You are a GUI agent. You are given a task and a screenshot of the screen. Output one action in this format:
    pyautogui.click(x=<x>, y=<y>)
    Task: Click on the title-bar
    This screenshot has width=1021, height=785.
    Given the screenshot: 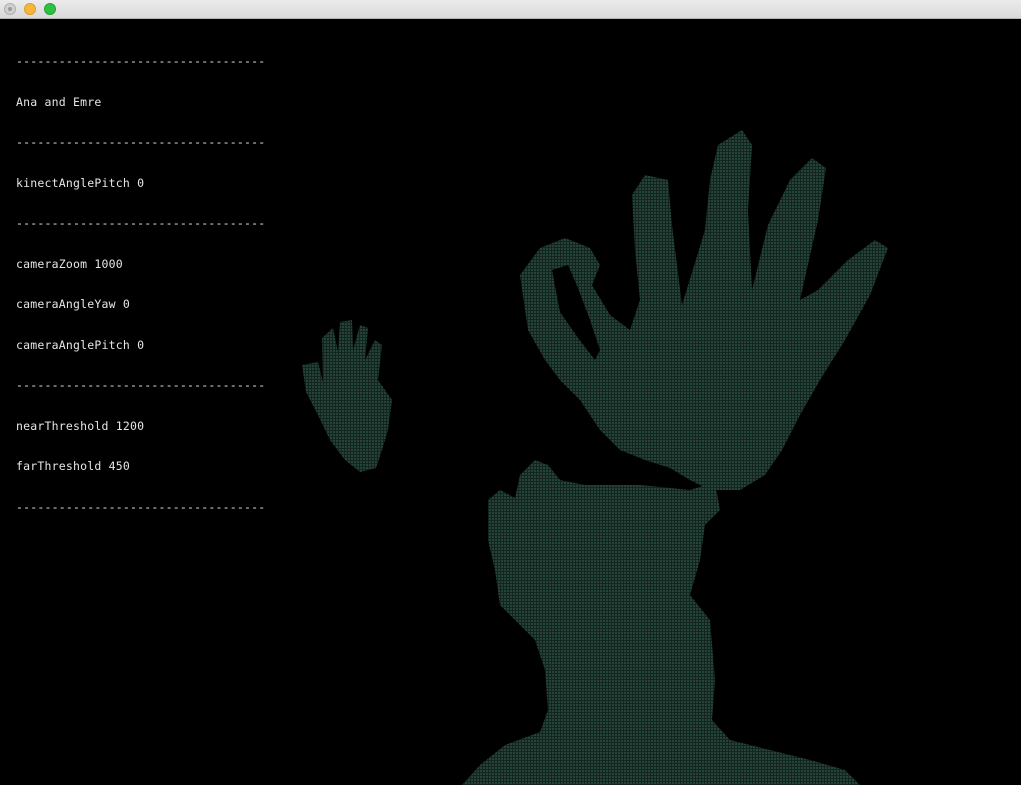 What is the action you would take?
    pyautogui.click(x=510, y=9)
    